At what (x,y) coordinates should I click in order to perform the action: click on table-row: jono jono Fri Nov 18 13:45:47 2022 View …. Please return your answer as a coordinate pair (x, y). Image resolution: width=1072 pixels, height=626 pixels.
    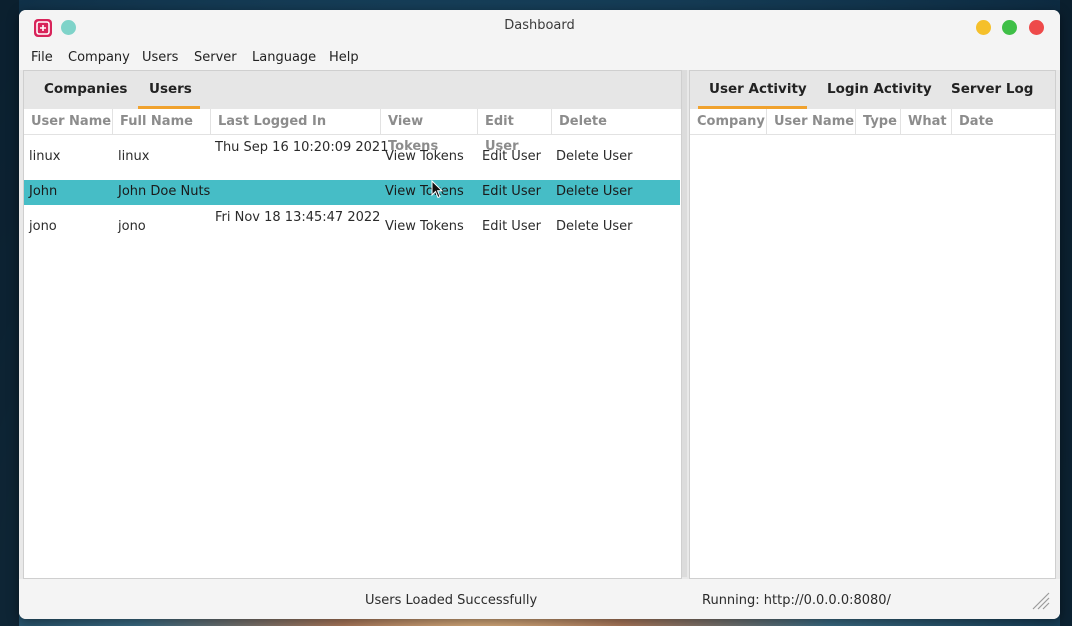
    Looking at the image, I should click on (352, 222).